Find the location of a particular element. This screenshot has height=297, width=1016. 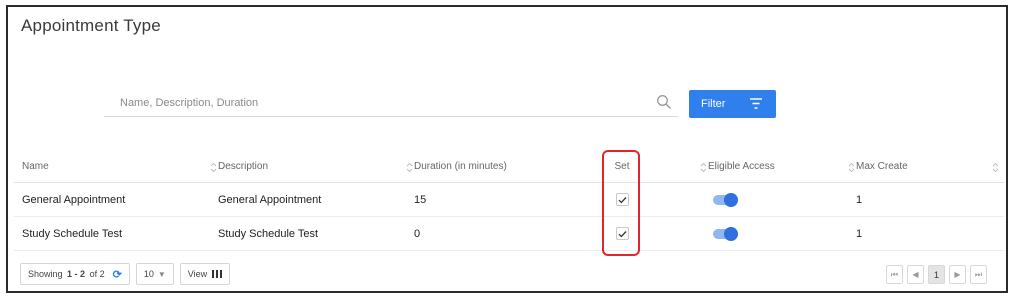

first-page-button: ⏮ is located at coordinates (894, 274).